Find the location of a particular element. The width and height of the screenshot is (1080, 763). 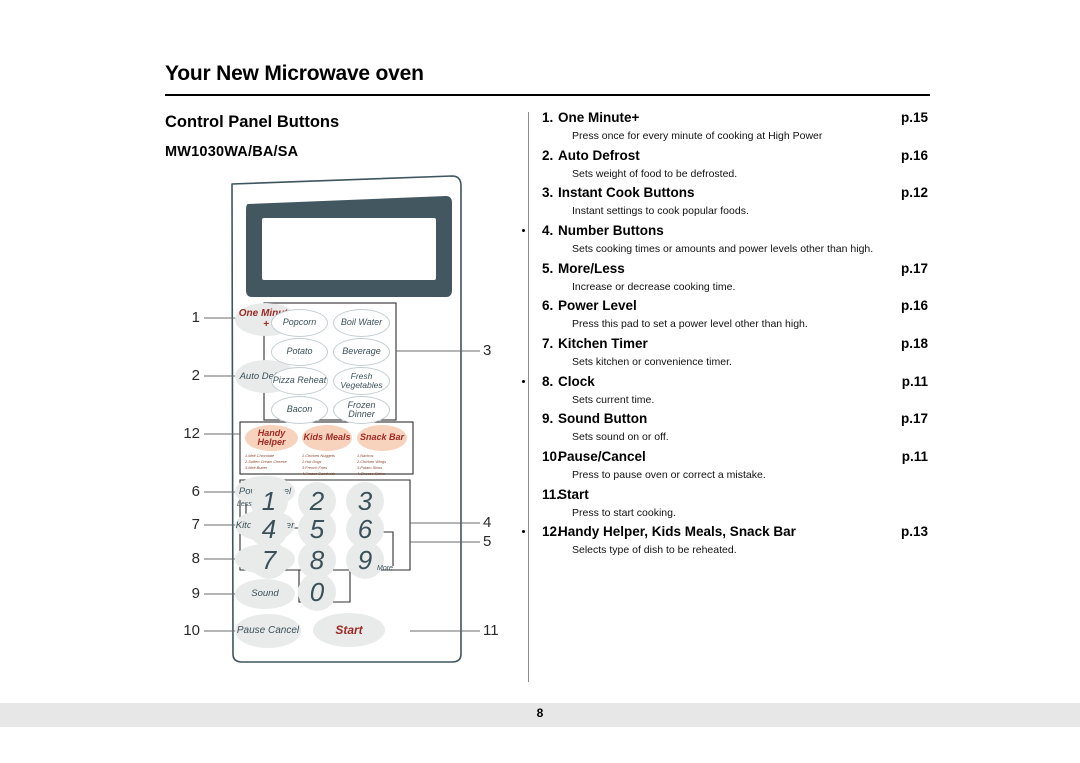

feature-heading: 3. Instant Cook Buttons p.12 is located at coordinates (728, 193).